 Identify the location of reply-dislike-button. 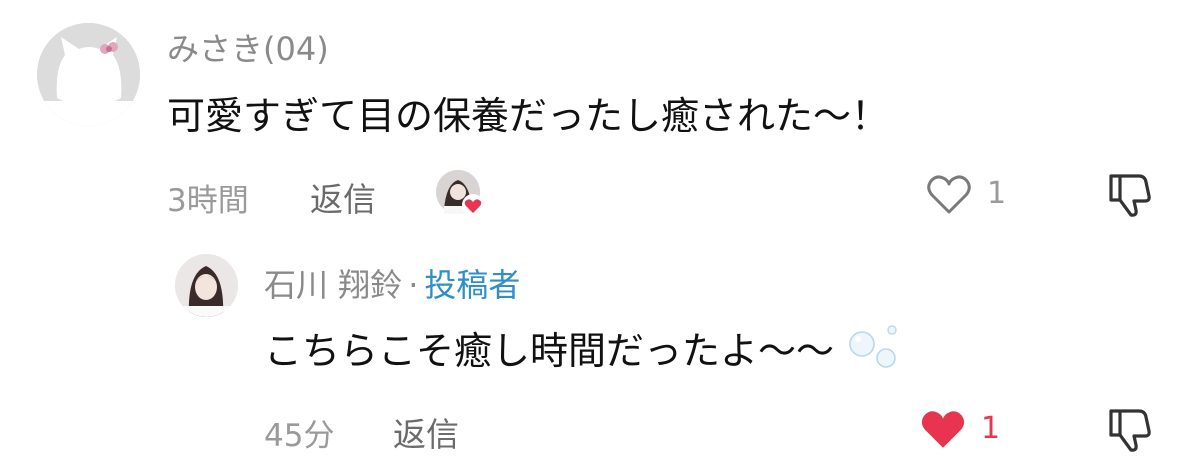
(1131, 431).